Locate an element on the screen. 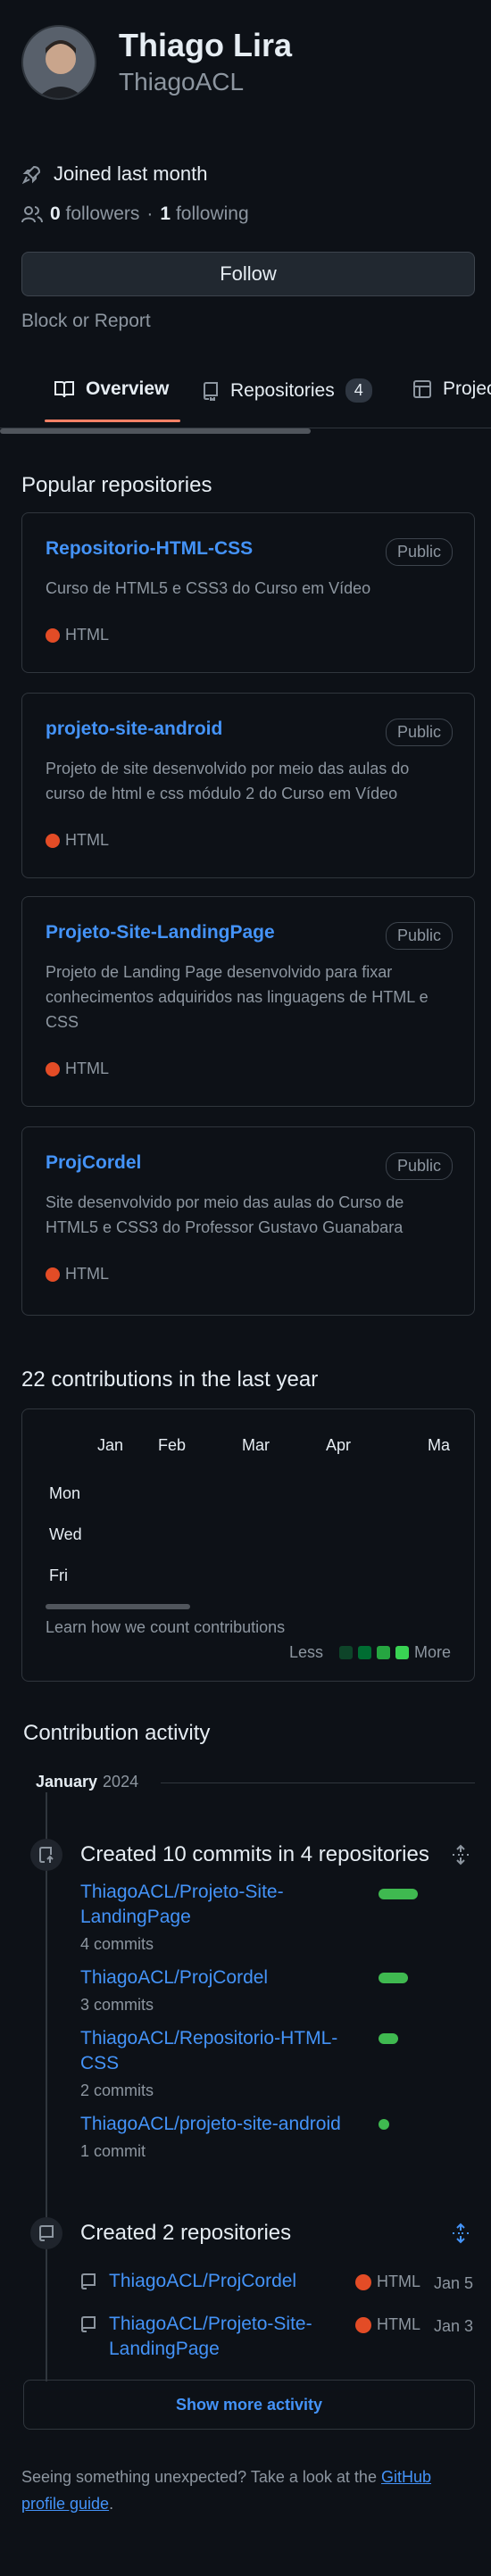 This screenshot has height=2576, width=491. people-icon is located at coordinates (32, 214).